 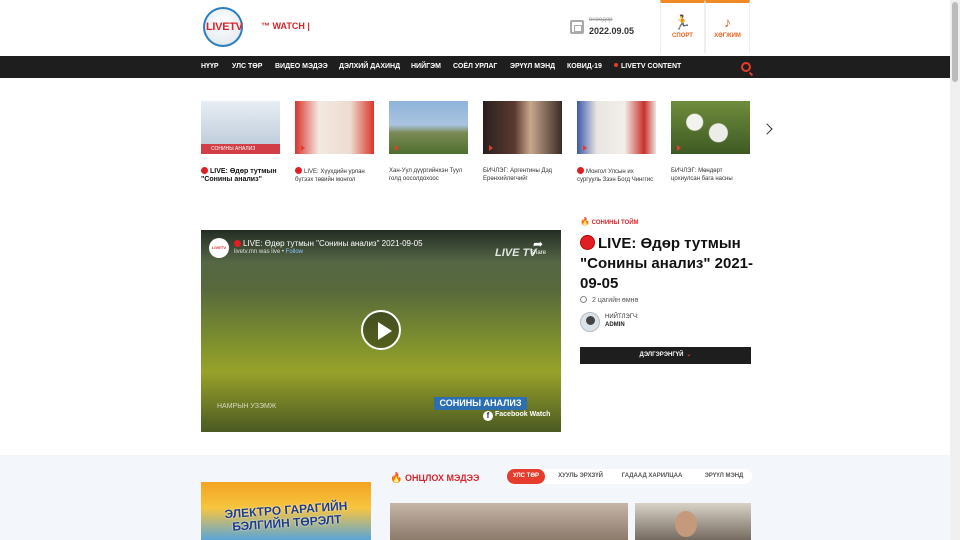 What do you see at coordinates (609, 300) in the screenshot?
I see `article-time: 2 цагийн өмнө` at bounding box center [609, 300].